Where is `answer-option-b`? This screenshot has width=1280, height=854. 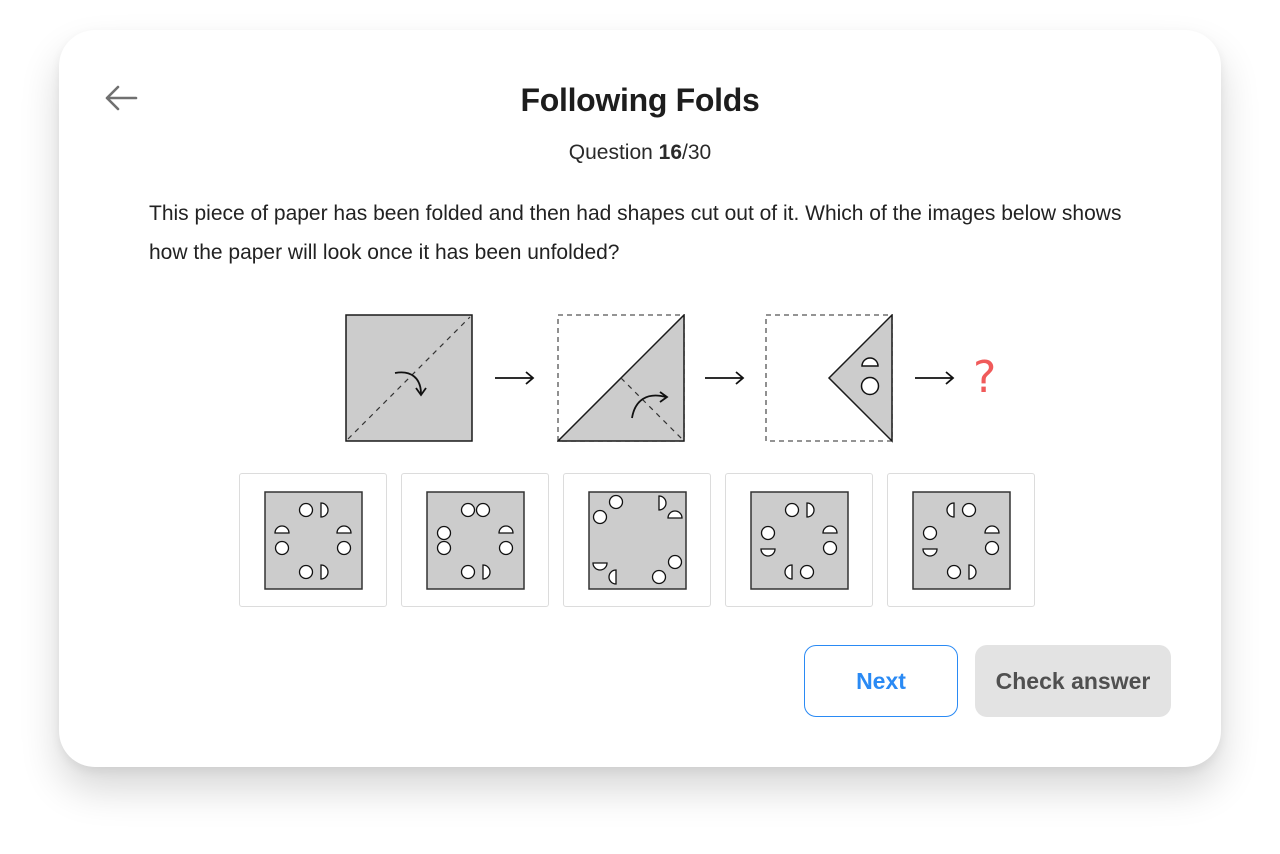 answer-option-b is located at coordinates (475, 540).